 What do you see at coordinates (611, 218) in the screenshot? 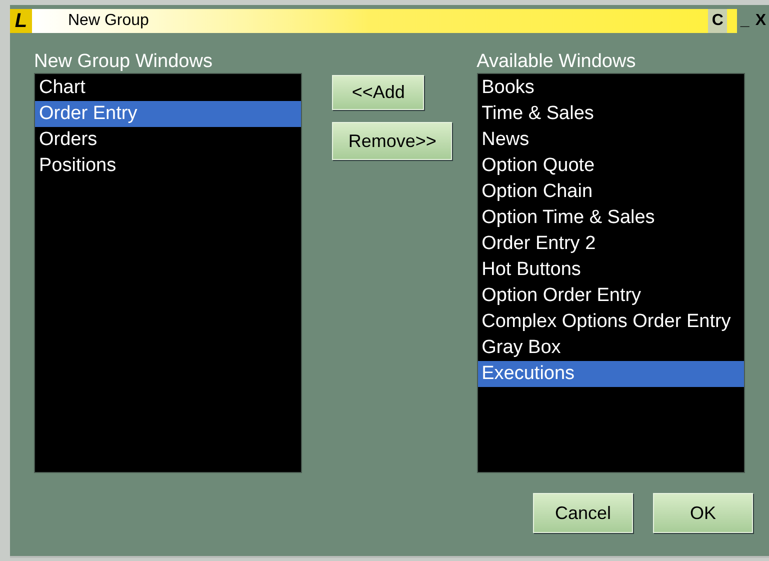
I see `list-item: Option Time & Sales` at bounding box center [611, 218].